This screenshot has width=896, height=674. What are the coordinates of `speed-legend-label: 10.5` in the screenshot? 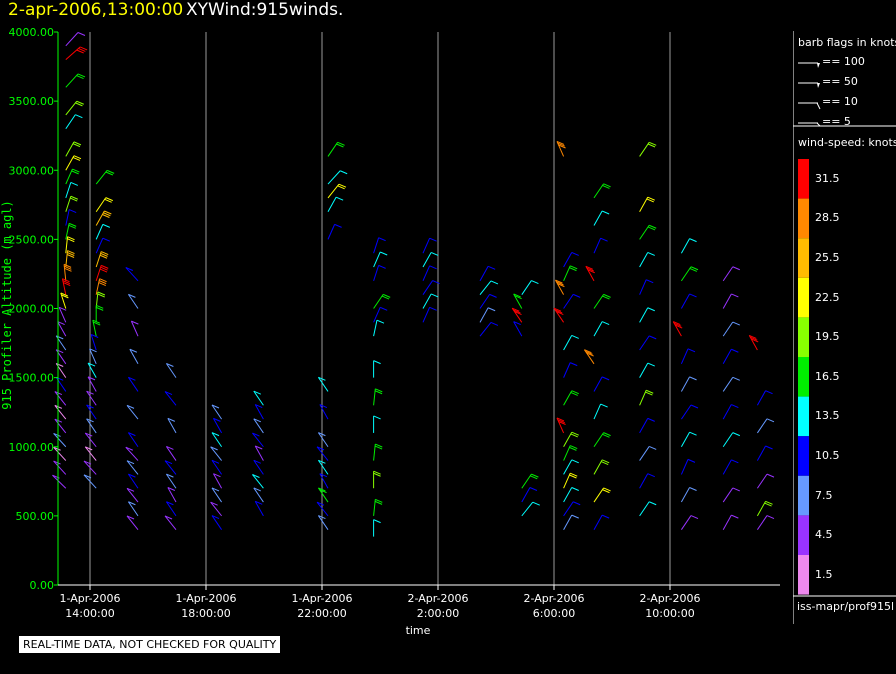 It's located at (827, 455).